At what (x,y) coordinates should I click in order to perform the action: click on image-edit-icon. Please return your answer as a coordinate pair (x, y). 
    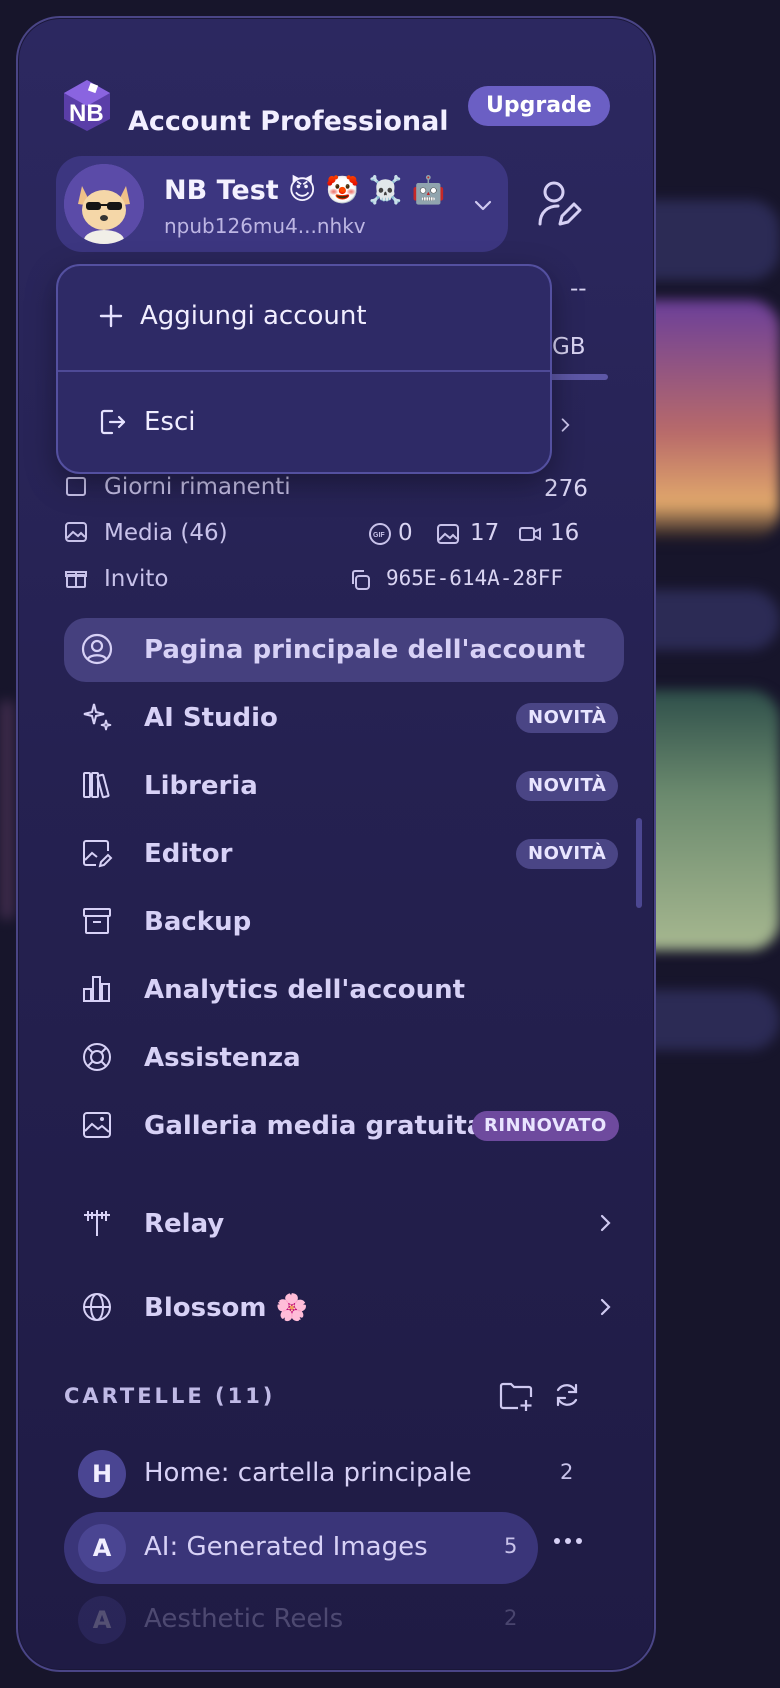
    Looking at the image, I should click on (98, 854).